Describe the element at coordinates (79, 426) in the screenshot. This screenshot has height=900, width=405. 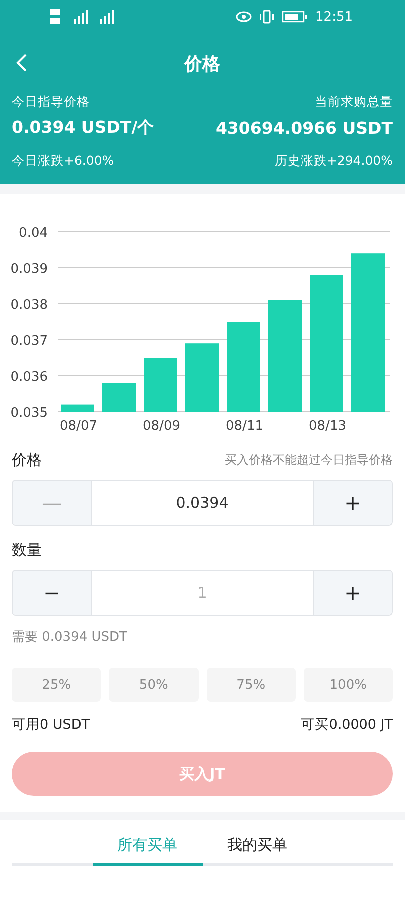
I see `axis-label: 08/07` at that location.